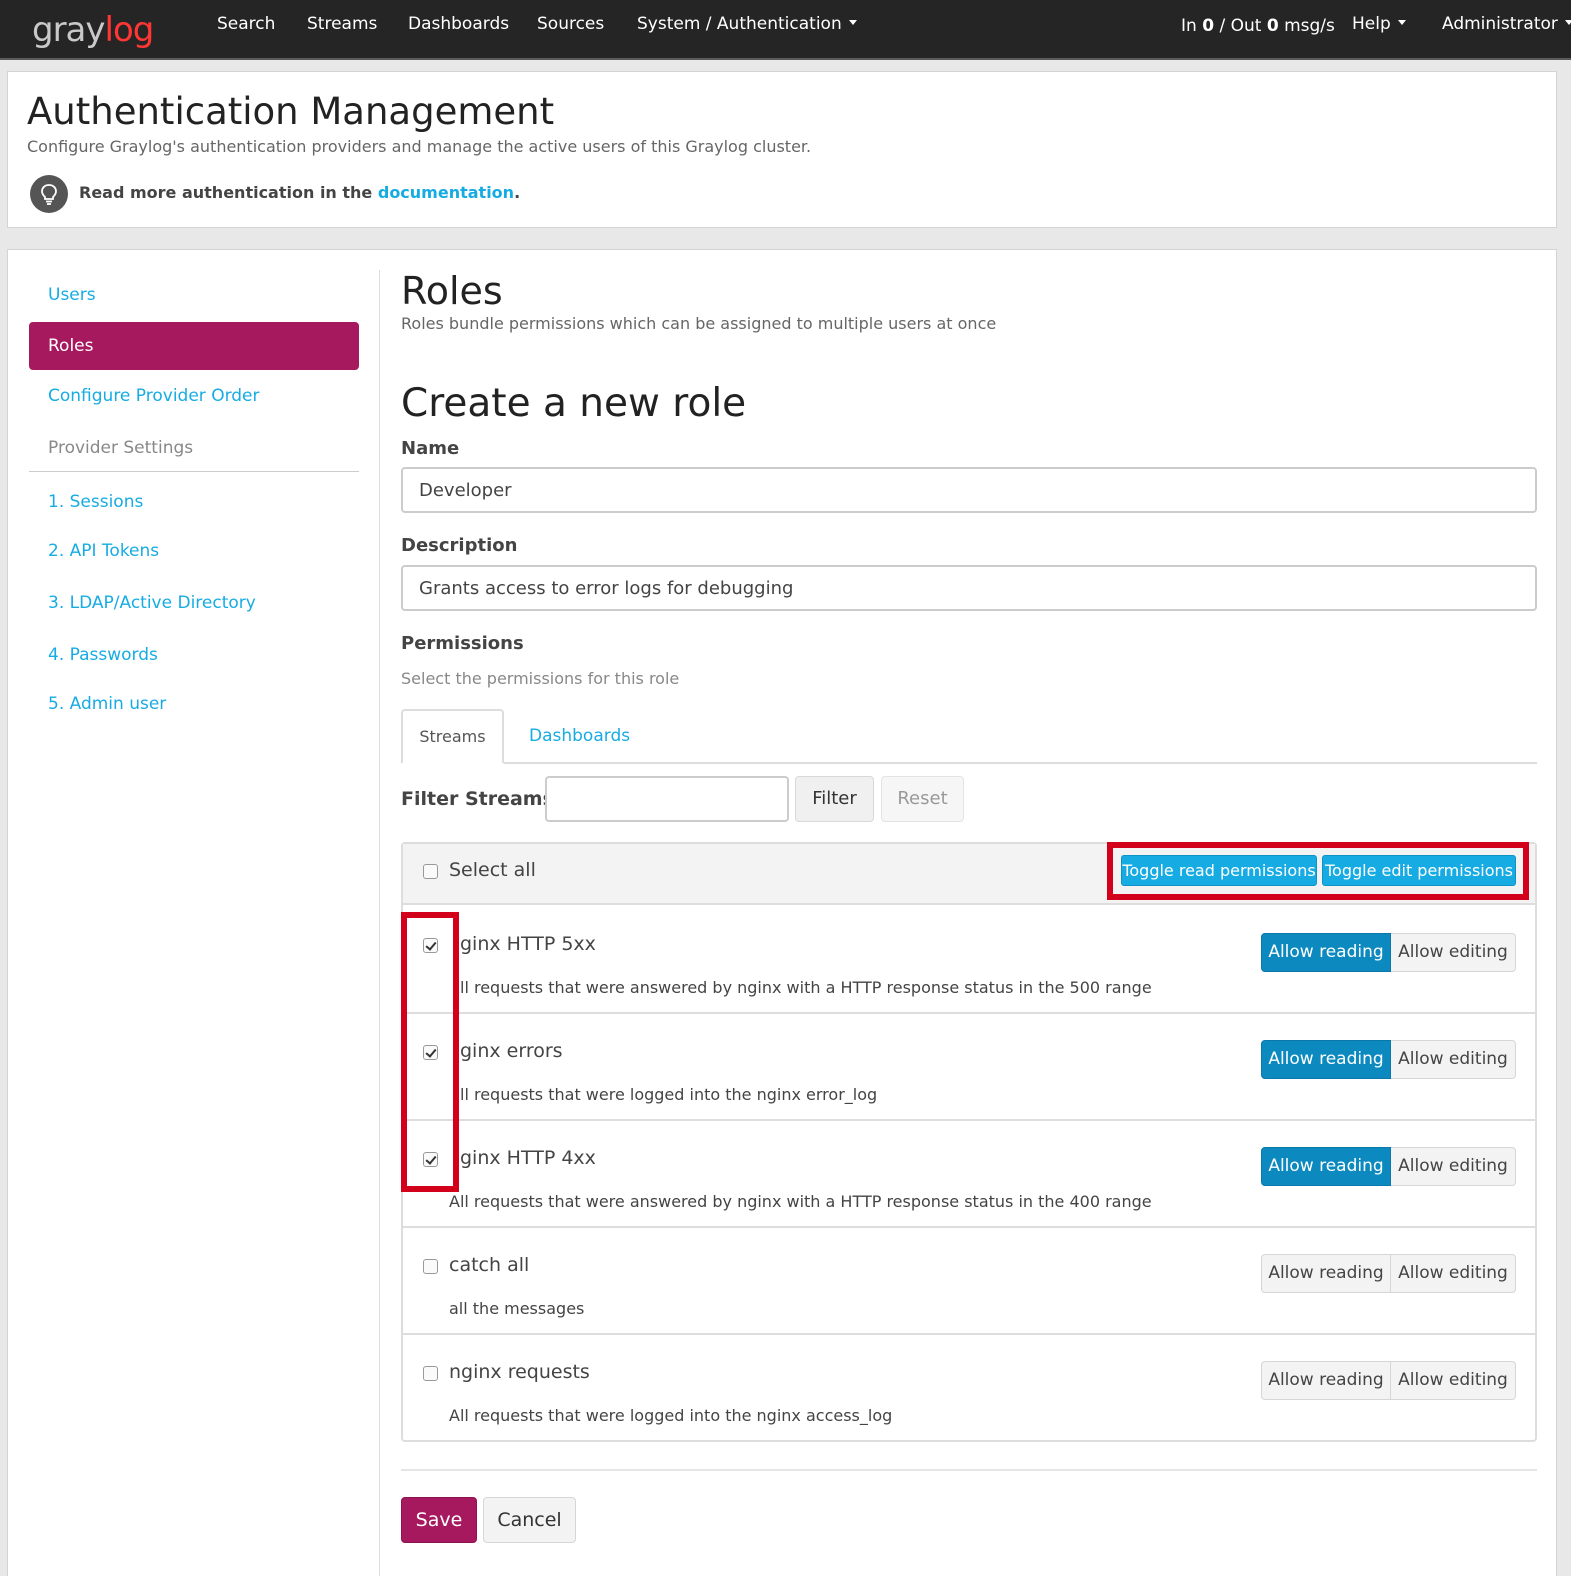 The height and width of the screenshot is (1576, 1571). I want to click on select-all-checkbox, so click(430, 871).